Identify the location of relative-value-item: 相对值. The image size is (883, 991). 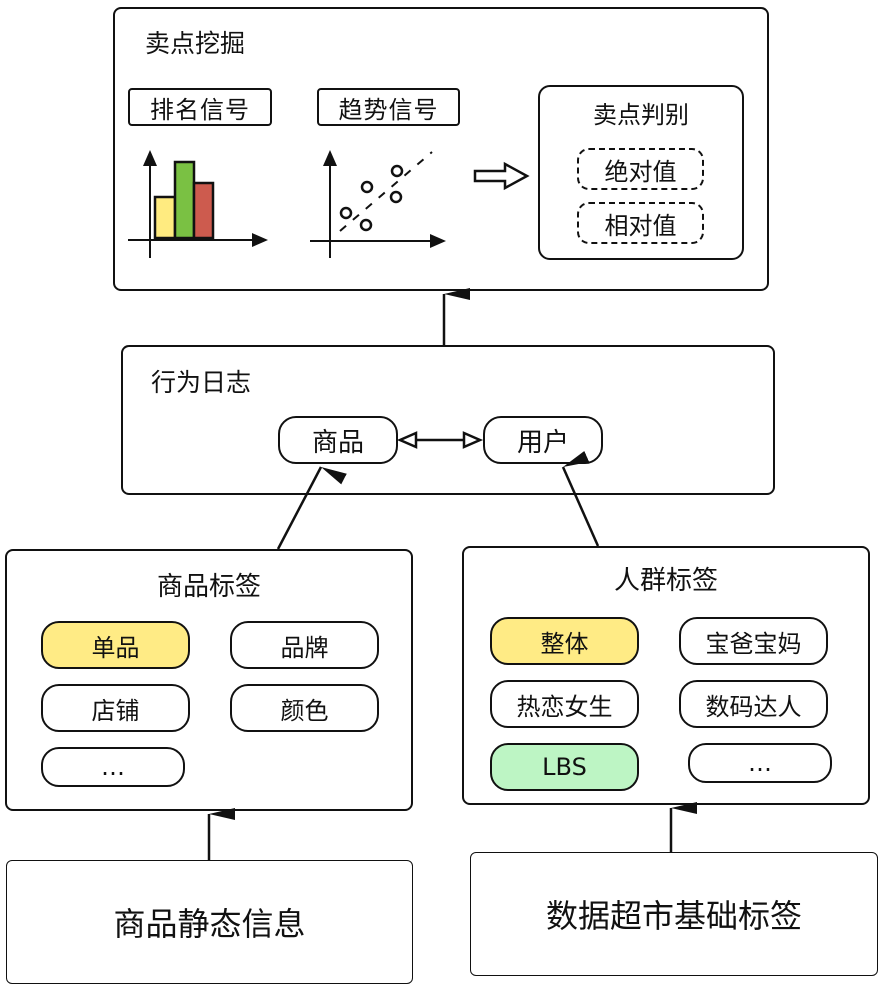
(640, 223).